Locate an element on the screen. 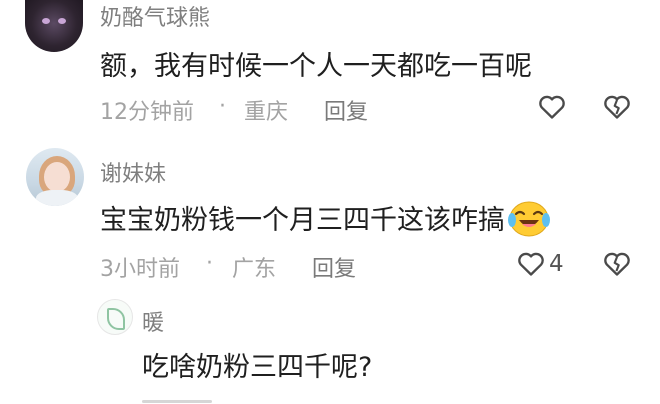 The image size is (660, 404). comment-text-line: 宝宝奶粉钱一个月三四千这该咋搞 is located at coordinates (325, 219).